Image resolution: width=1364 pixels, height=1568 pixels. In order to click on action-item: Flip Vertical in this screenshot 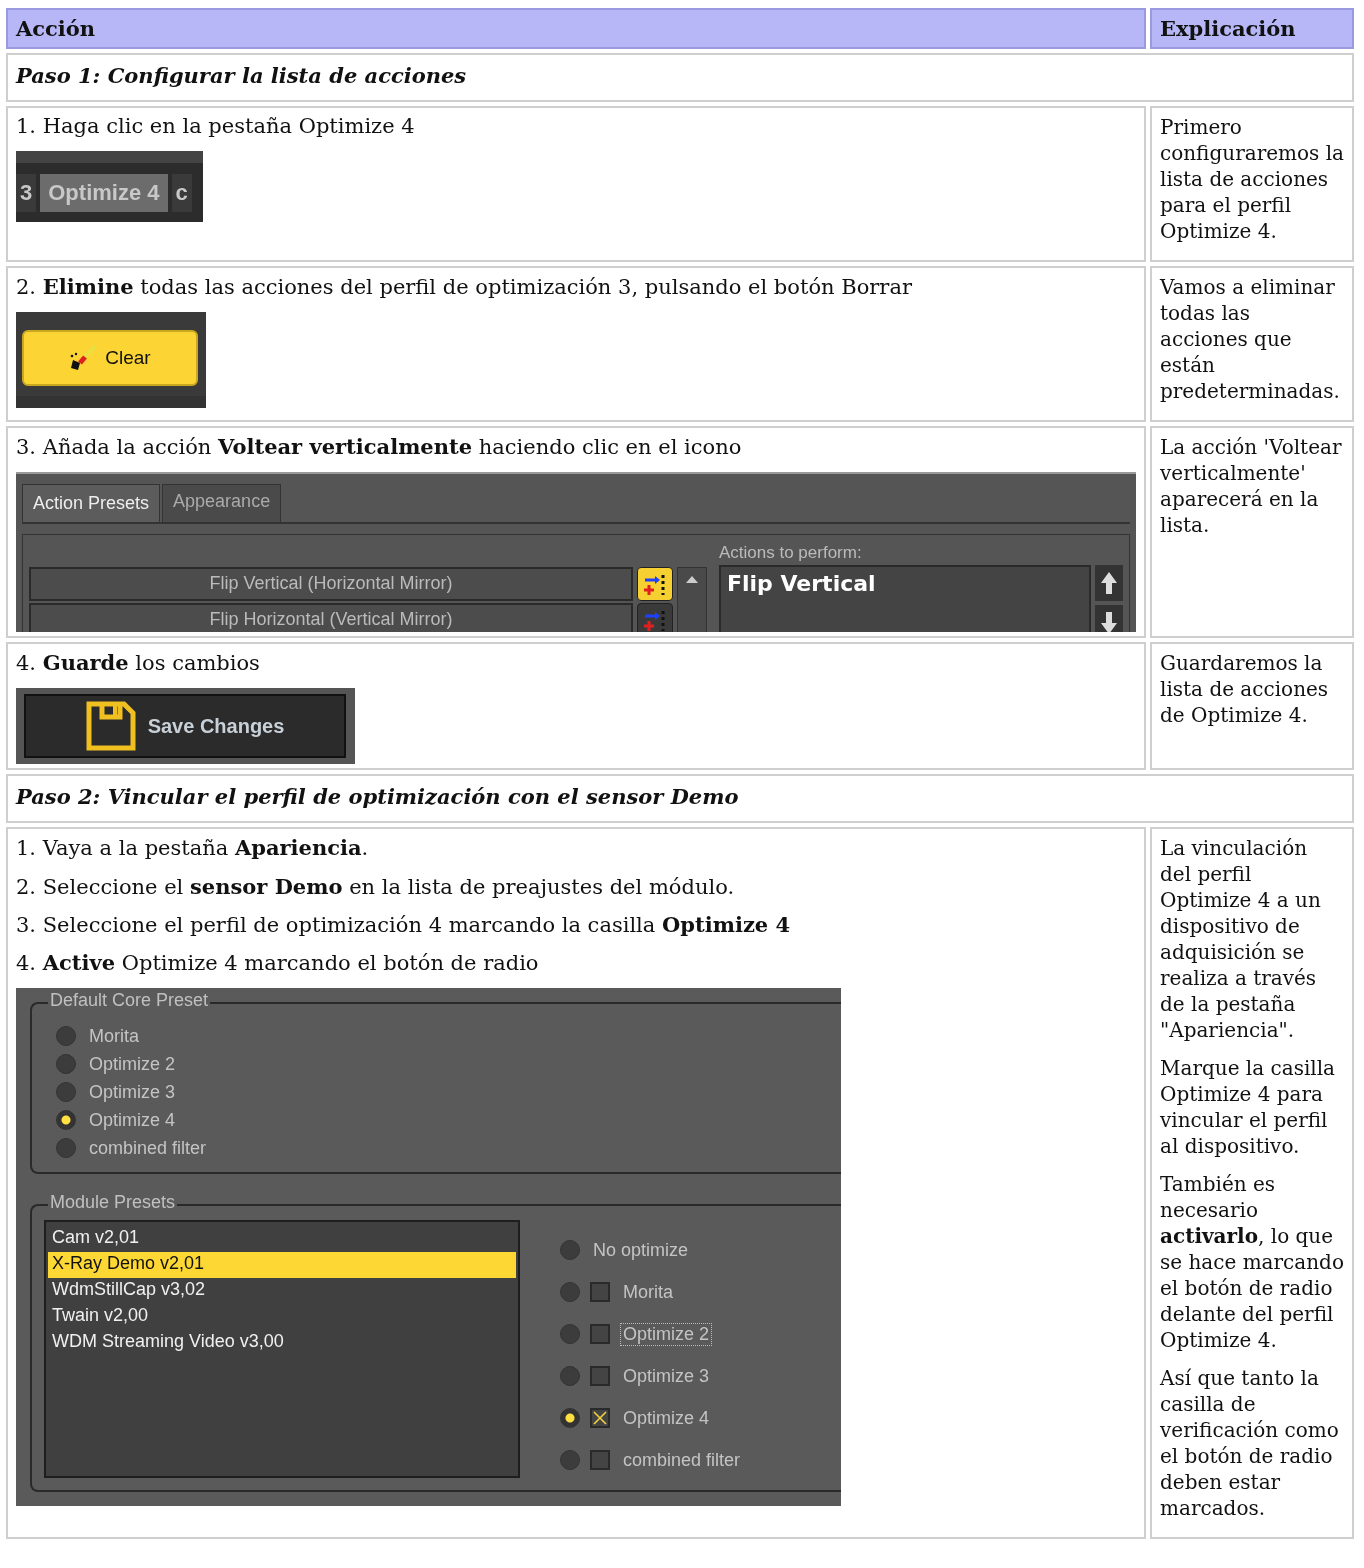, I will do `click(801, 584)`.